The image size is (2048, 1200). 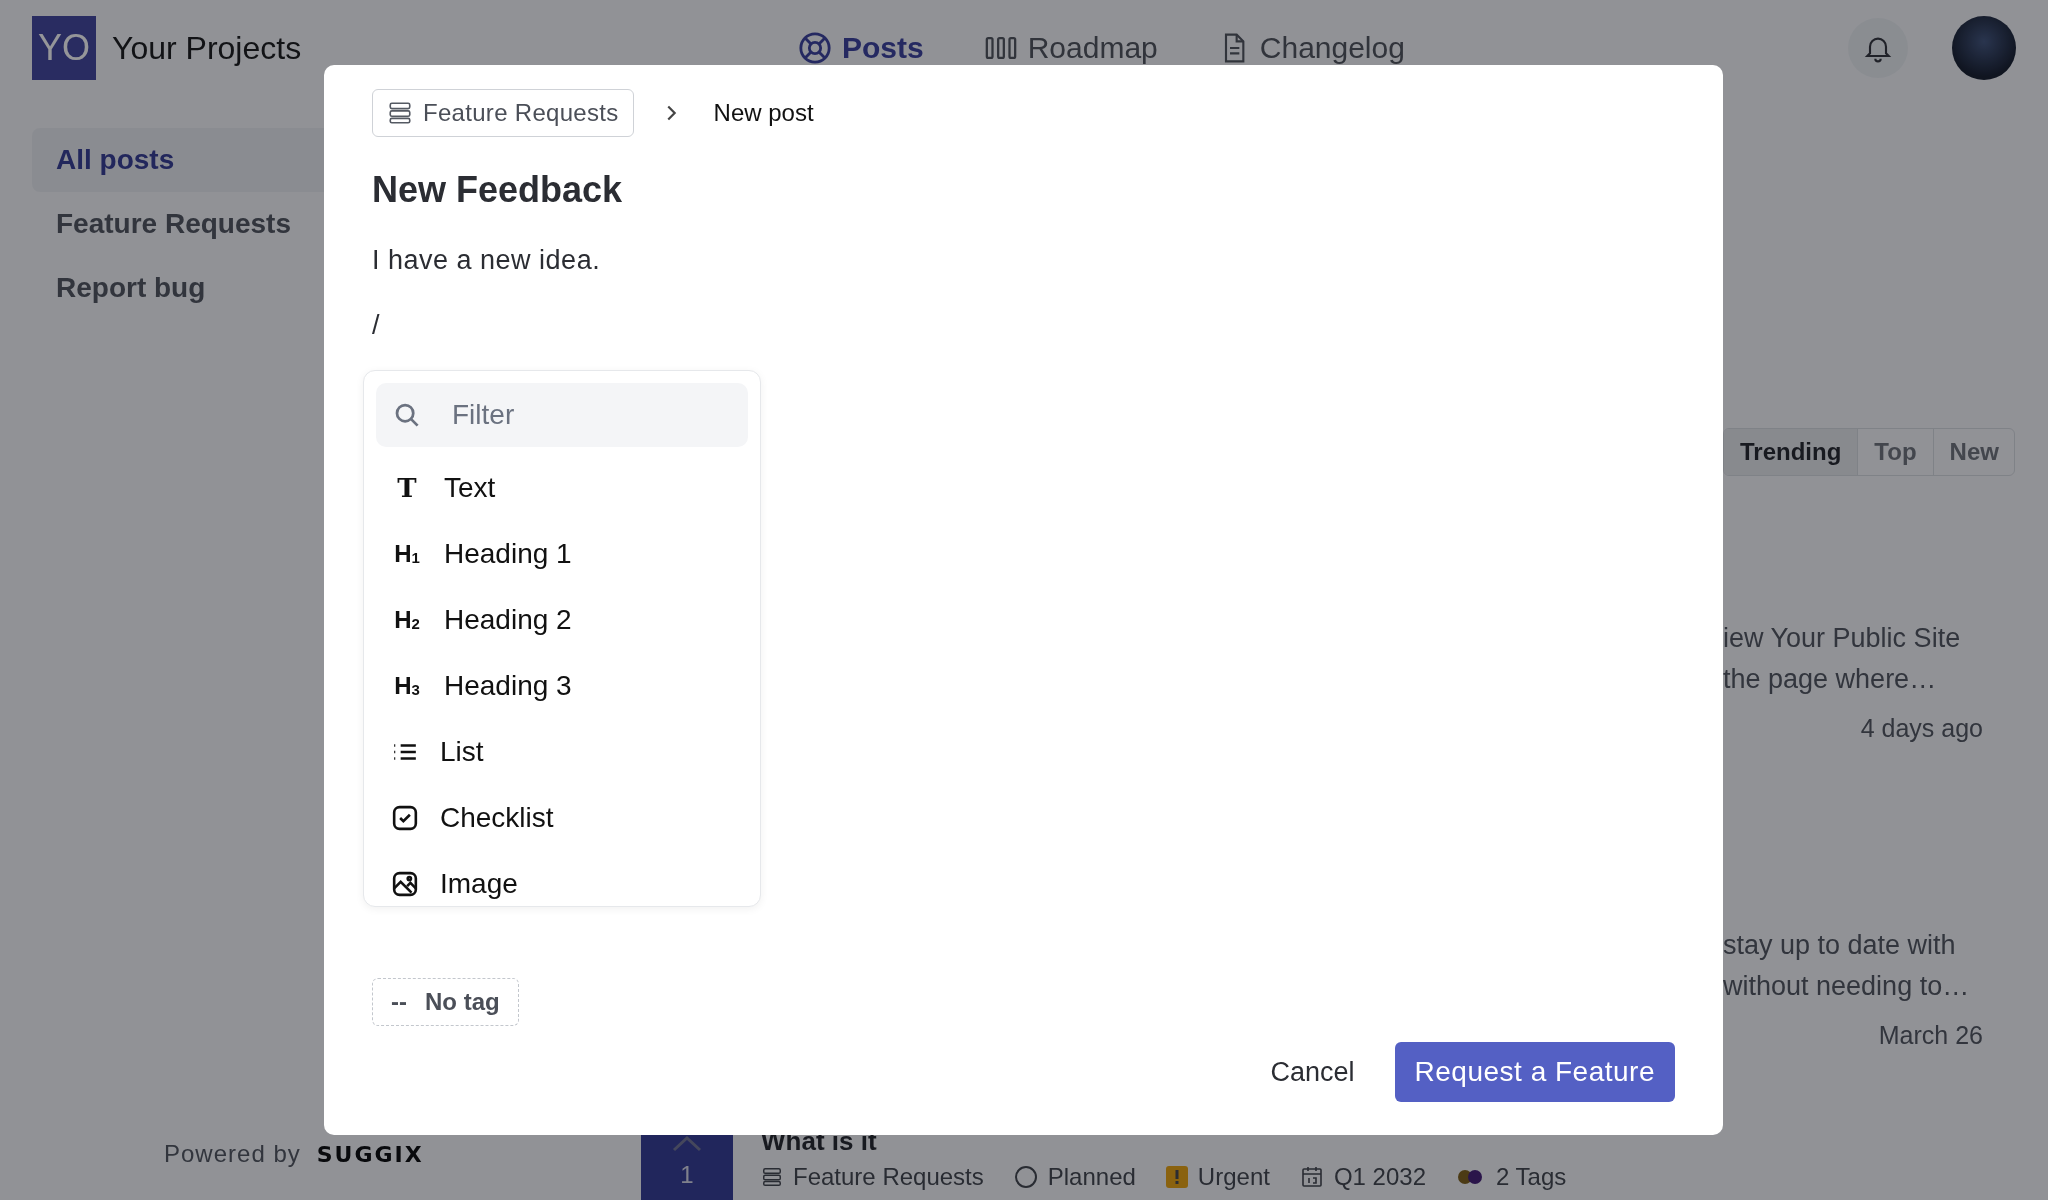 What do you see at coordinates (503, 113) in the screenshot?
I see `board-breadcrumb: Feature Requests` at bounding box center [503, 113].